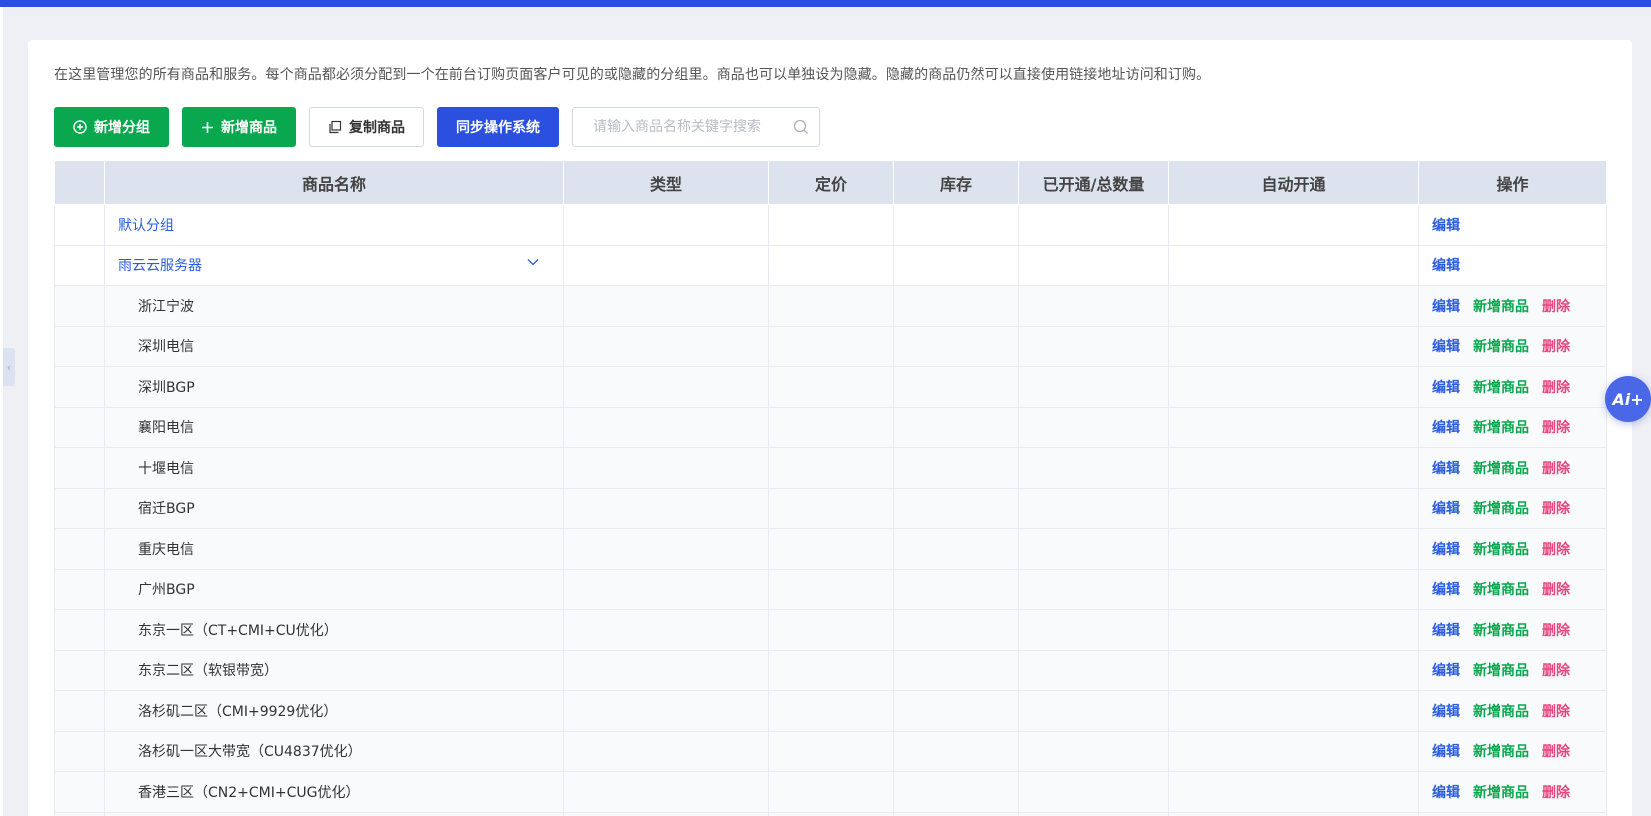 The width and height of the screenshot is (1651, 816). What do you see at coordinates (830, 265) in the screenshot?
I see `group-row: 雨云云服务器 编辑` at bounding box center [830, 265].